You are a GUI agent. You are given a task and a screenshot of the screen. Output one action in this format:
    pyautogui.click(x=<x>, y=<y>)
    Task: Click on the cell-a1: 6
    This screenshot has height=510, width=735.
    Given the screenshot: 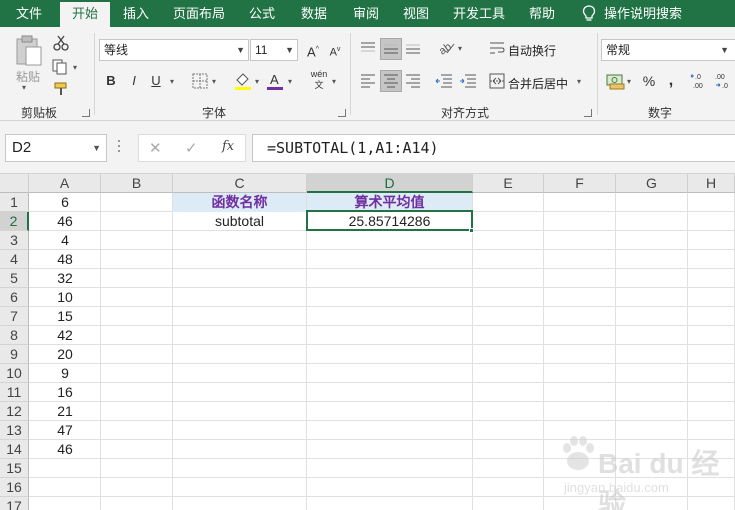 What is the action you would take?
    pyautogui.click(x=65, y=202)
    